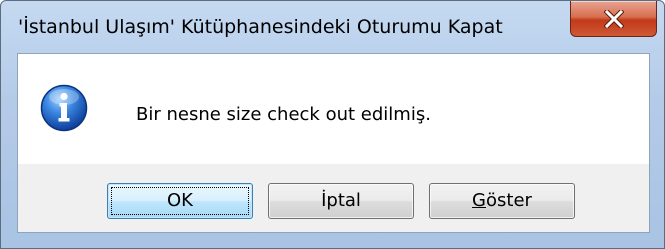 This screenshot has width=665, height=249. Describe the element at coordinates (479, 200) in the screenshot. I see `show-button-accesskey: G` at that location.